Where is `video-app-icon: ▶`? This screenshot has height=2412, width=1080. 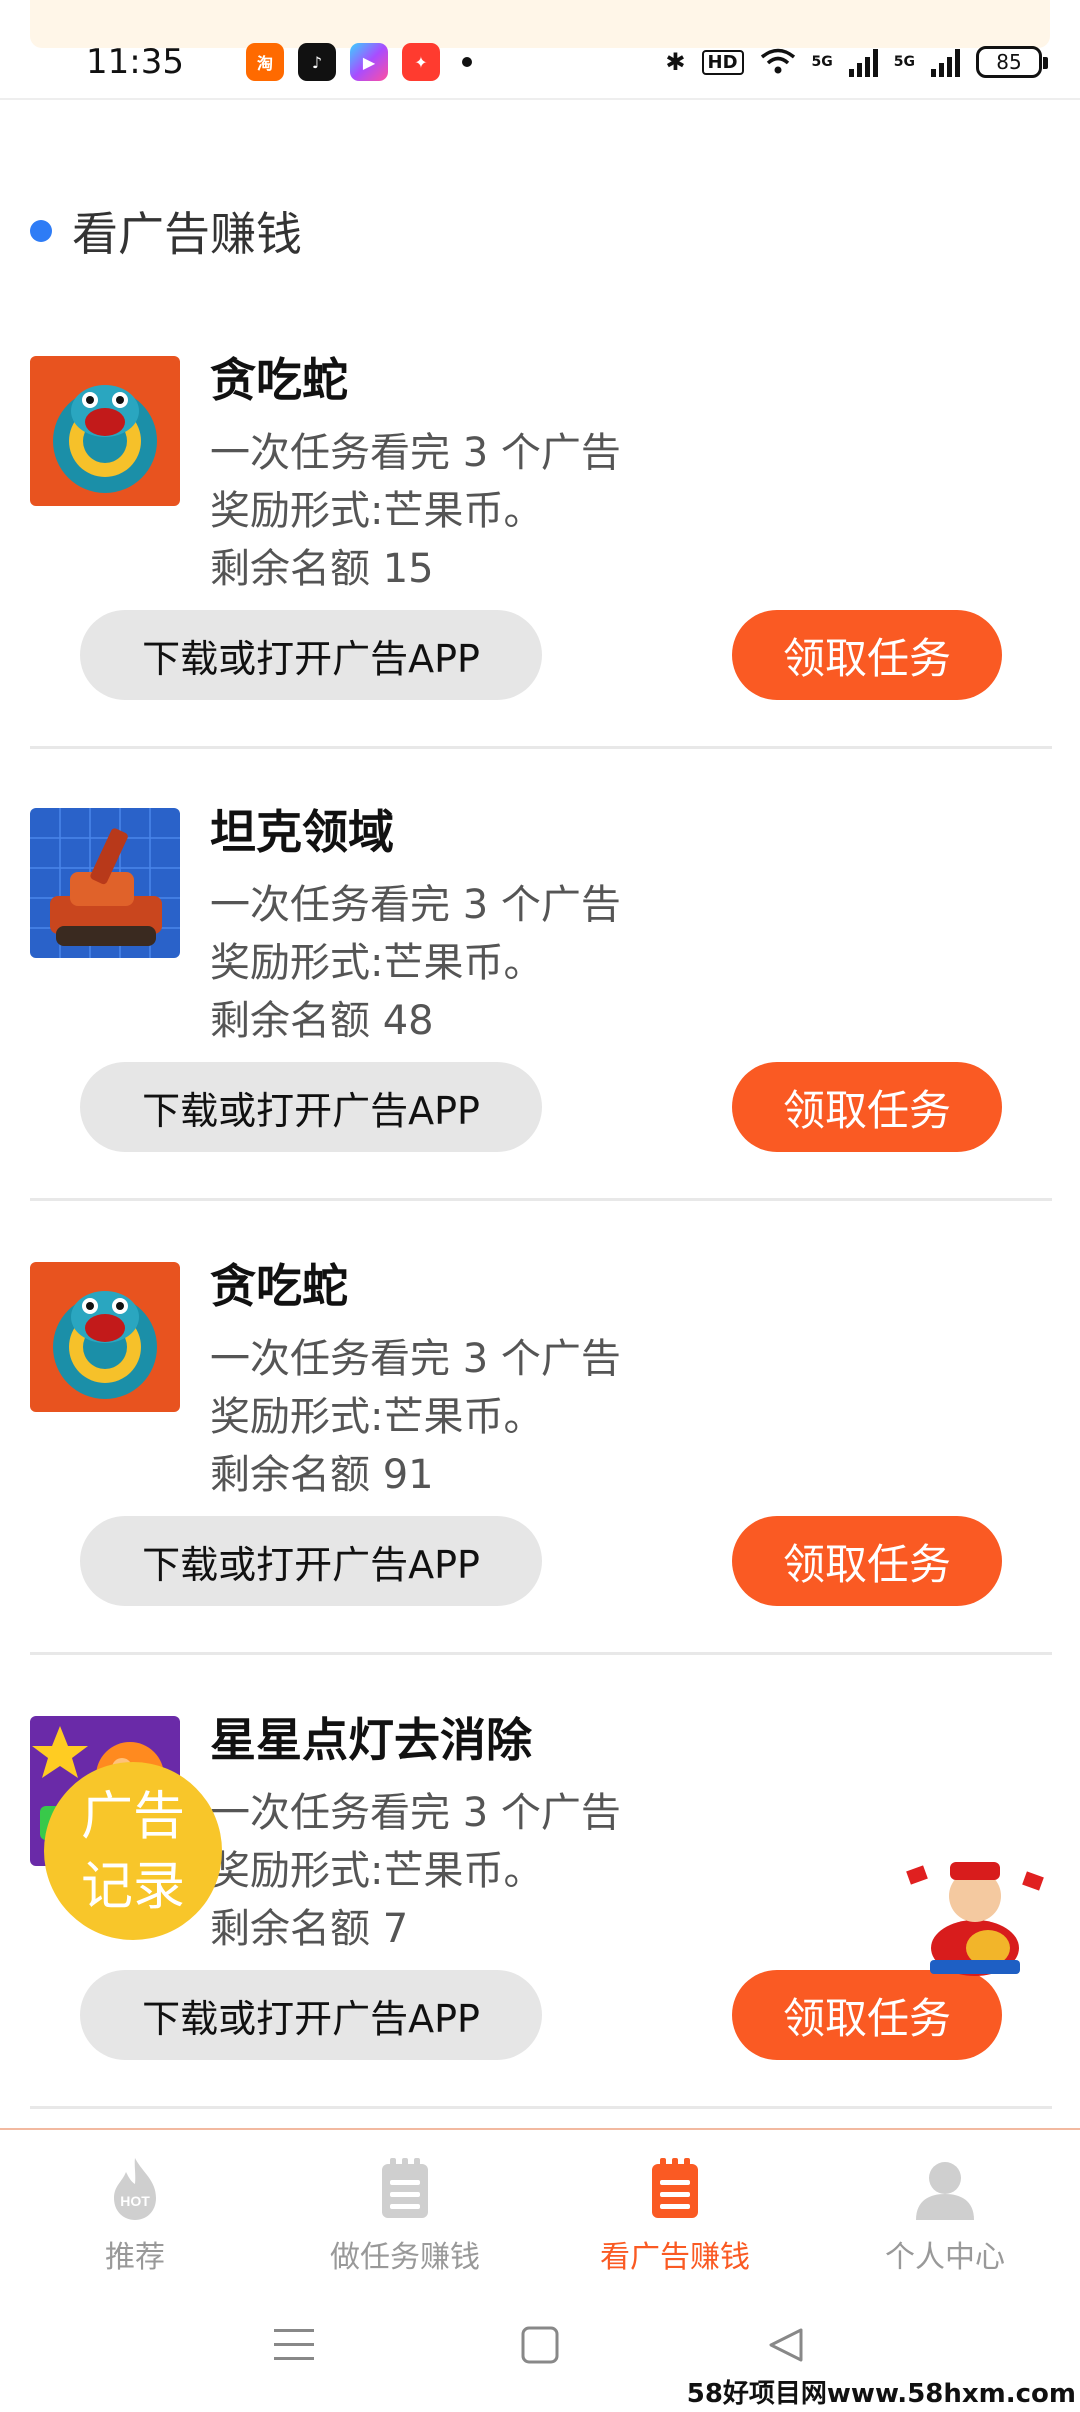
video-app-icon: ▶ is located at coordinates (369, 62).